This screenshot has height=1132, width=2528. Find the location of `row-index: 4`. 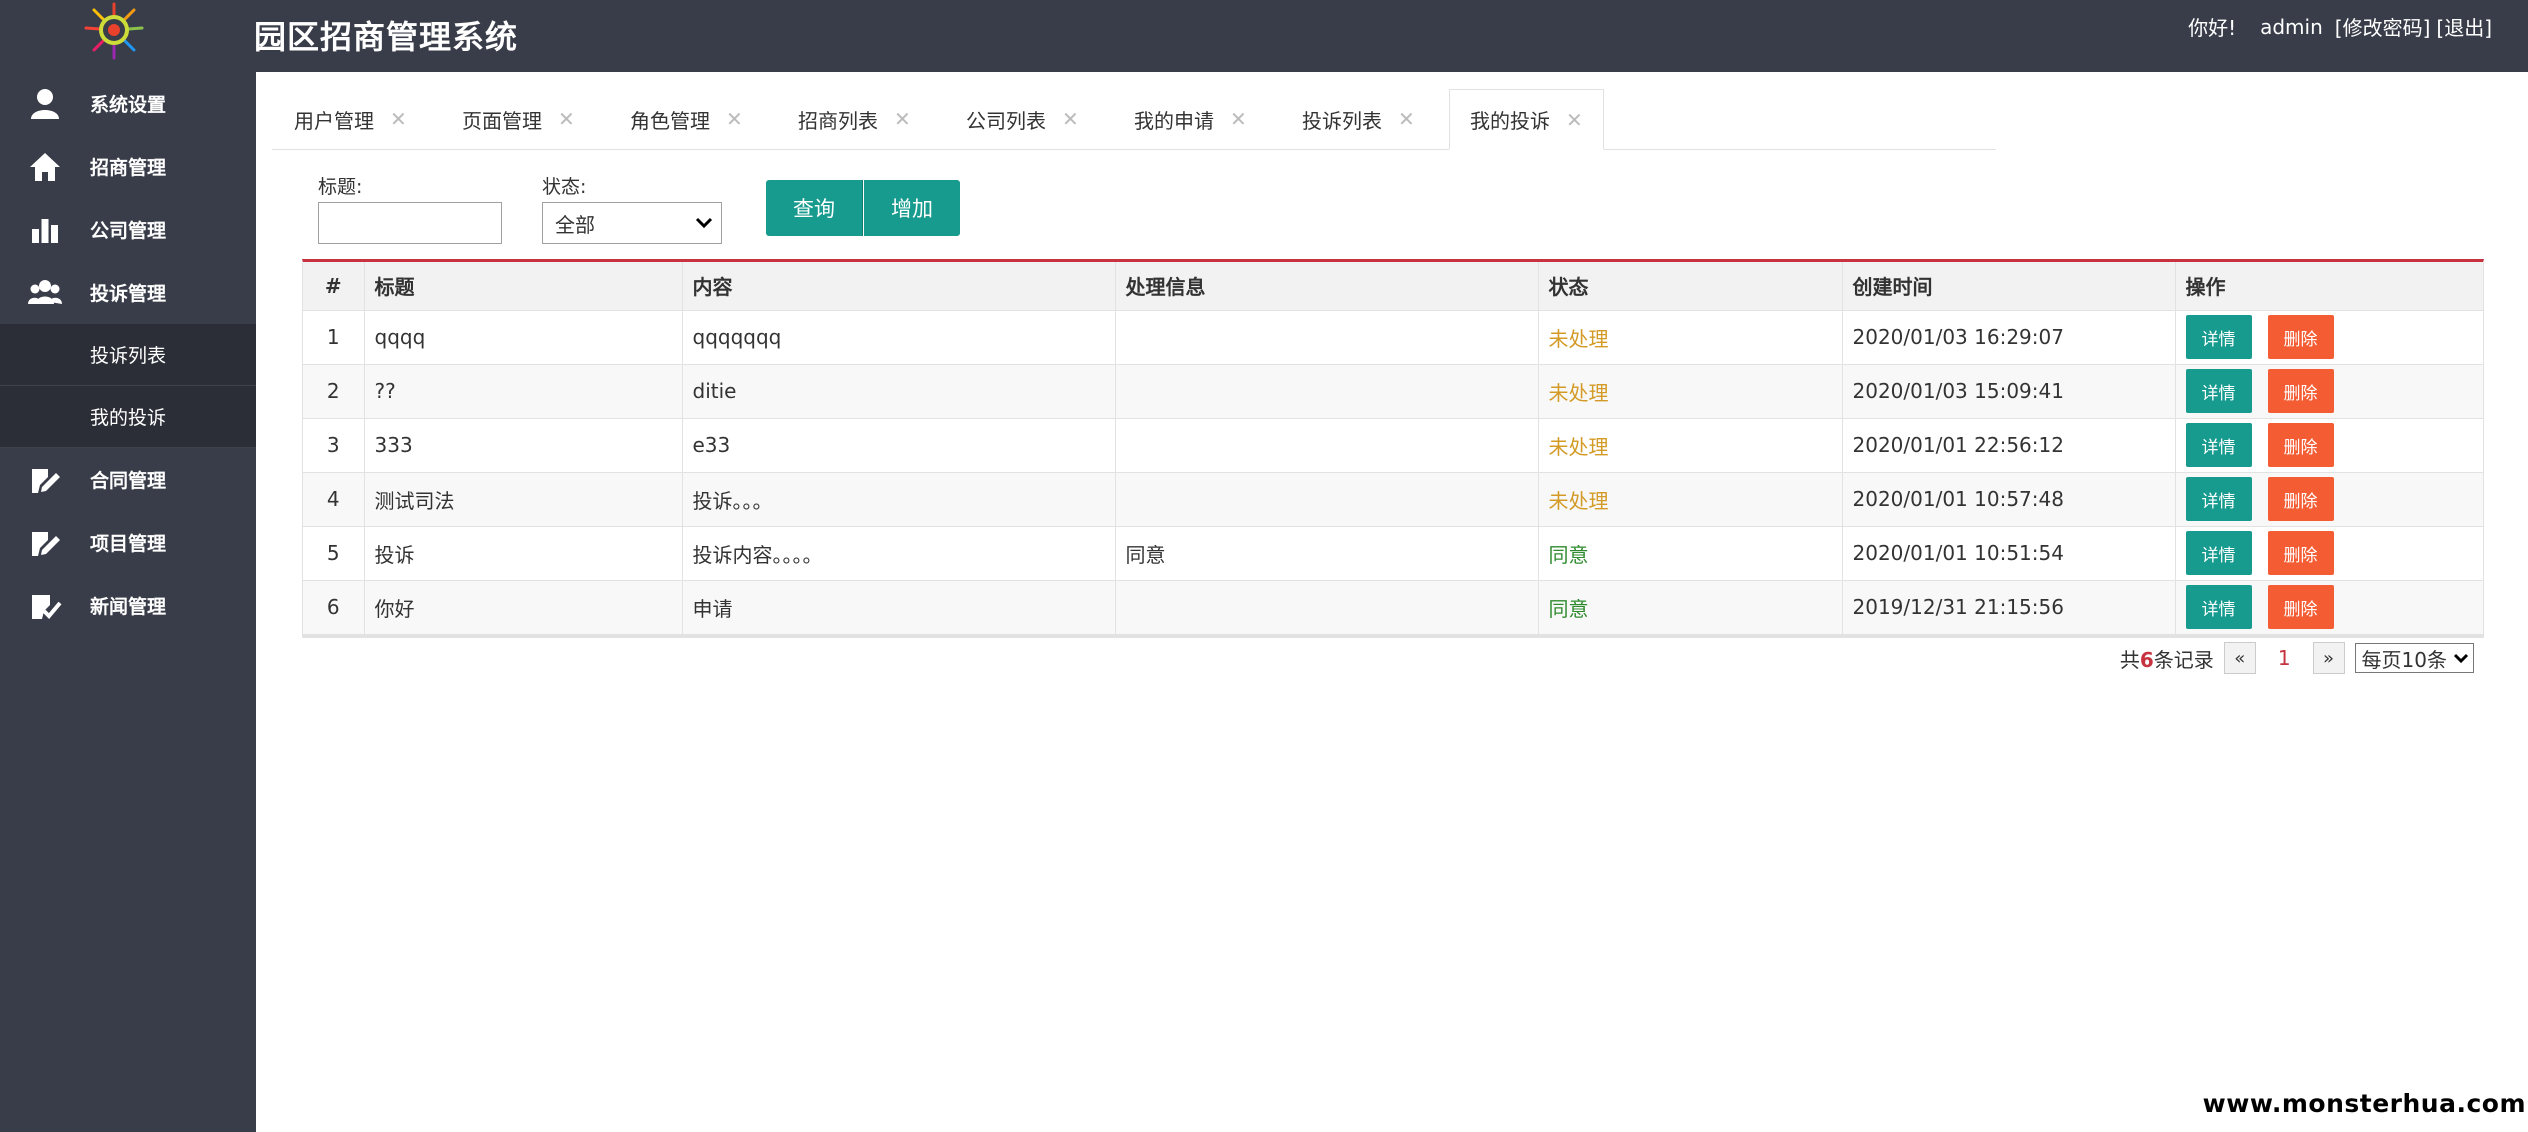

row-index: 4 is located at coordinates (334, 499).